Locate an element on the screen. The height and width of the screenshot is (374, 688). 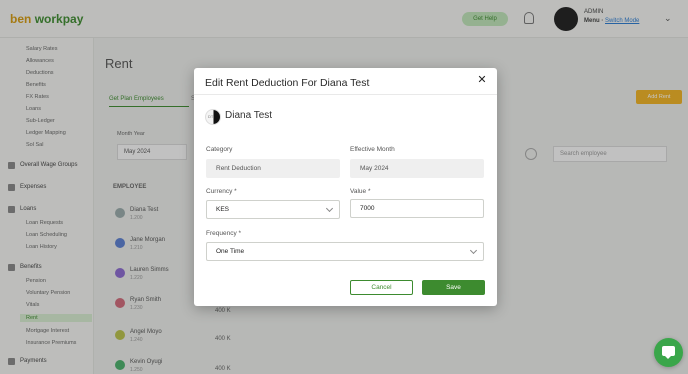
currency-select: KES is located at coordinates (273, 209).